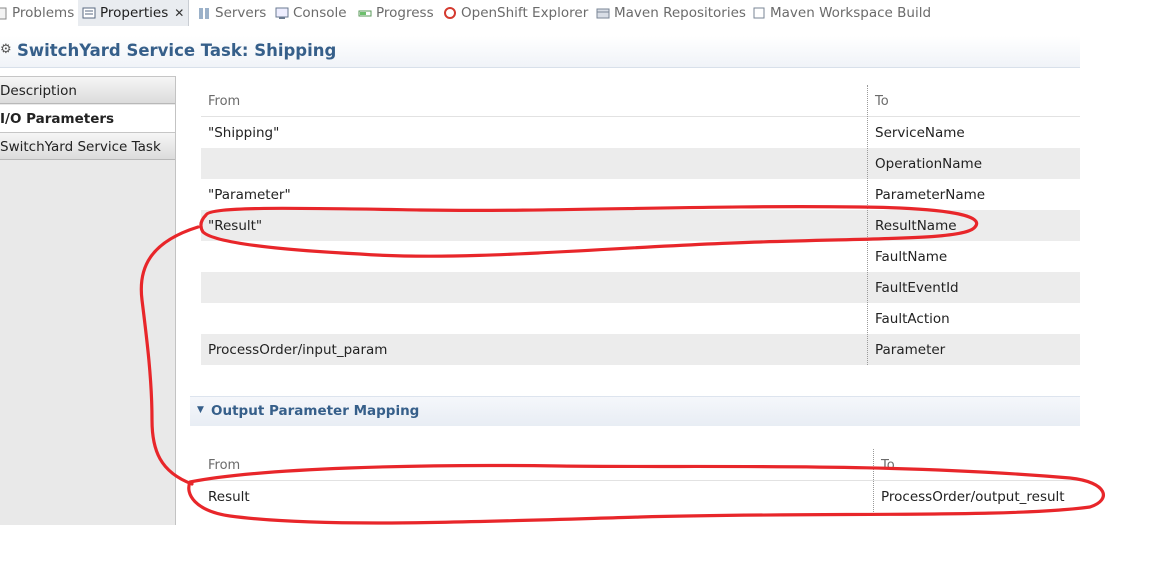 The width and height of the screenshot is (1152, 576). I want to click on sidebar-item-switchyard-service-task: SwitchYard Service Task, so click(87, 146).